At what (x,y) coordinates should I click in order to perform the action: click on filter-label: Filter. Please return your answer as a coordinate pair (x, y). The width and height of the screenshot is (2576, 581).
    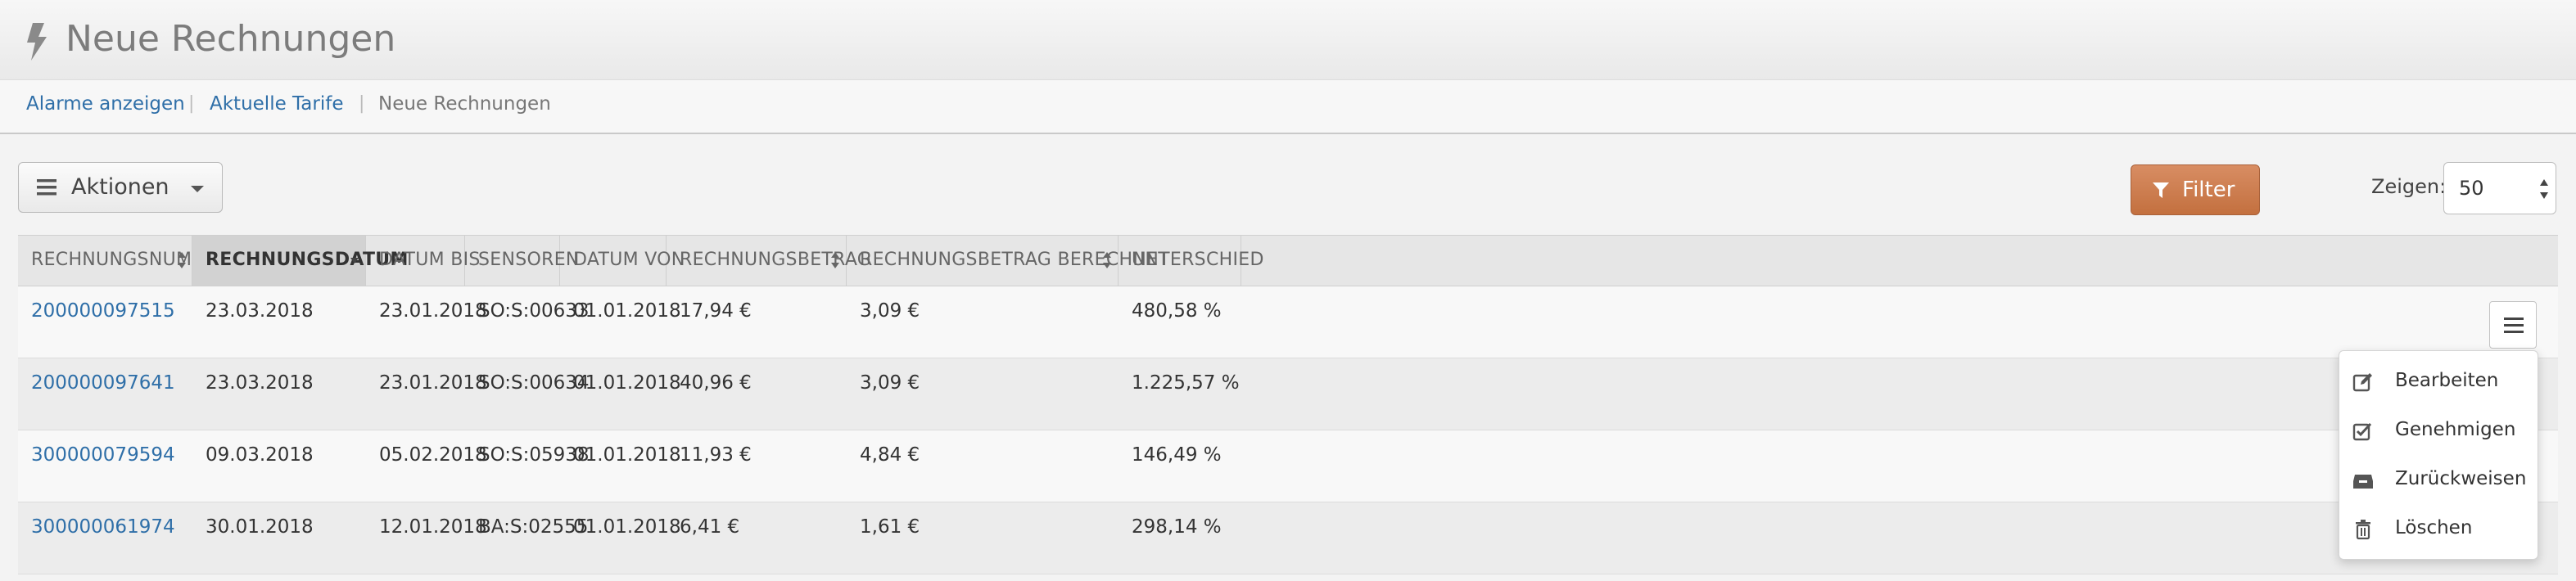
    Looking at the image, I should click on (2208, 190).